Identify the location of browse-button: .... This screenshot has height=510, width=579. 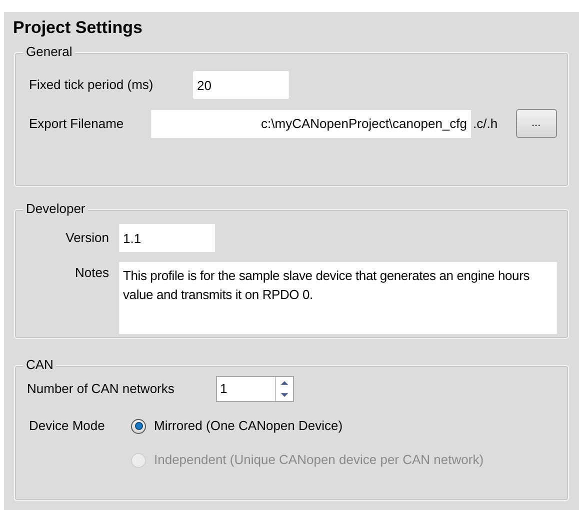
(536, 123).